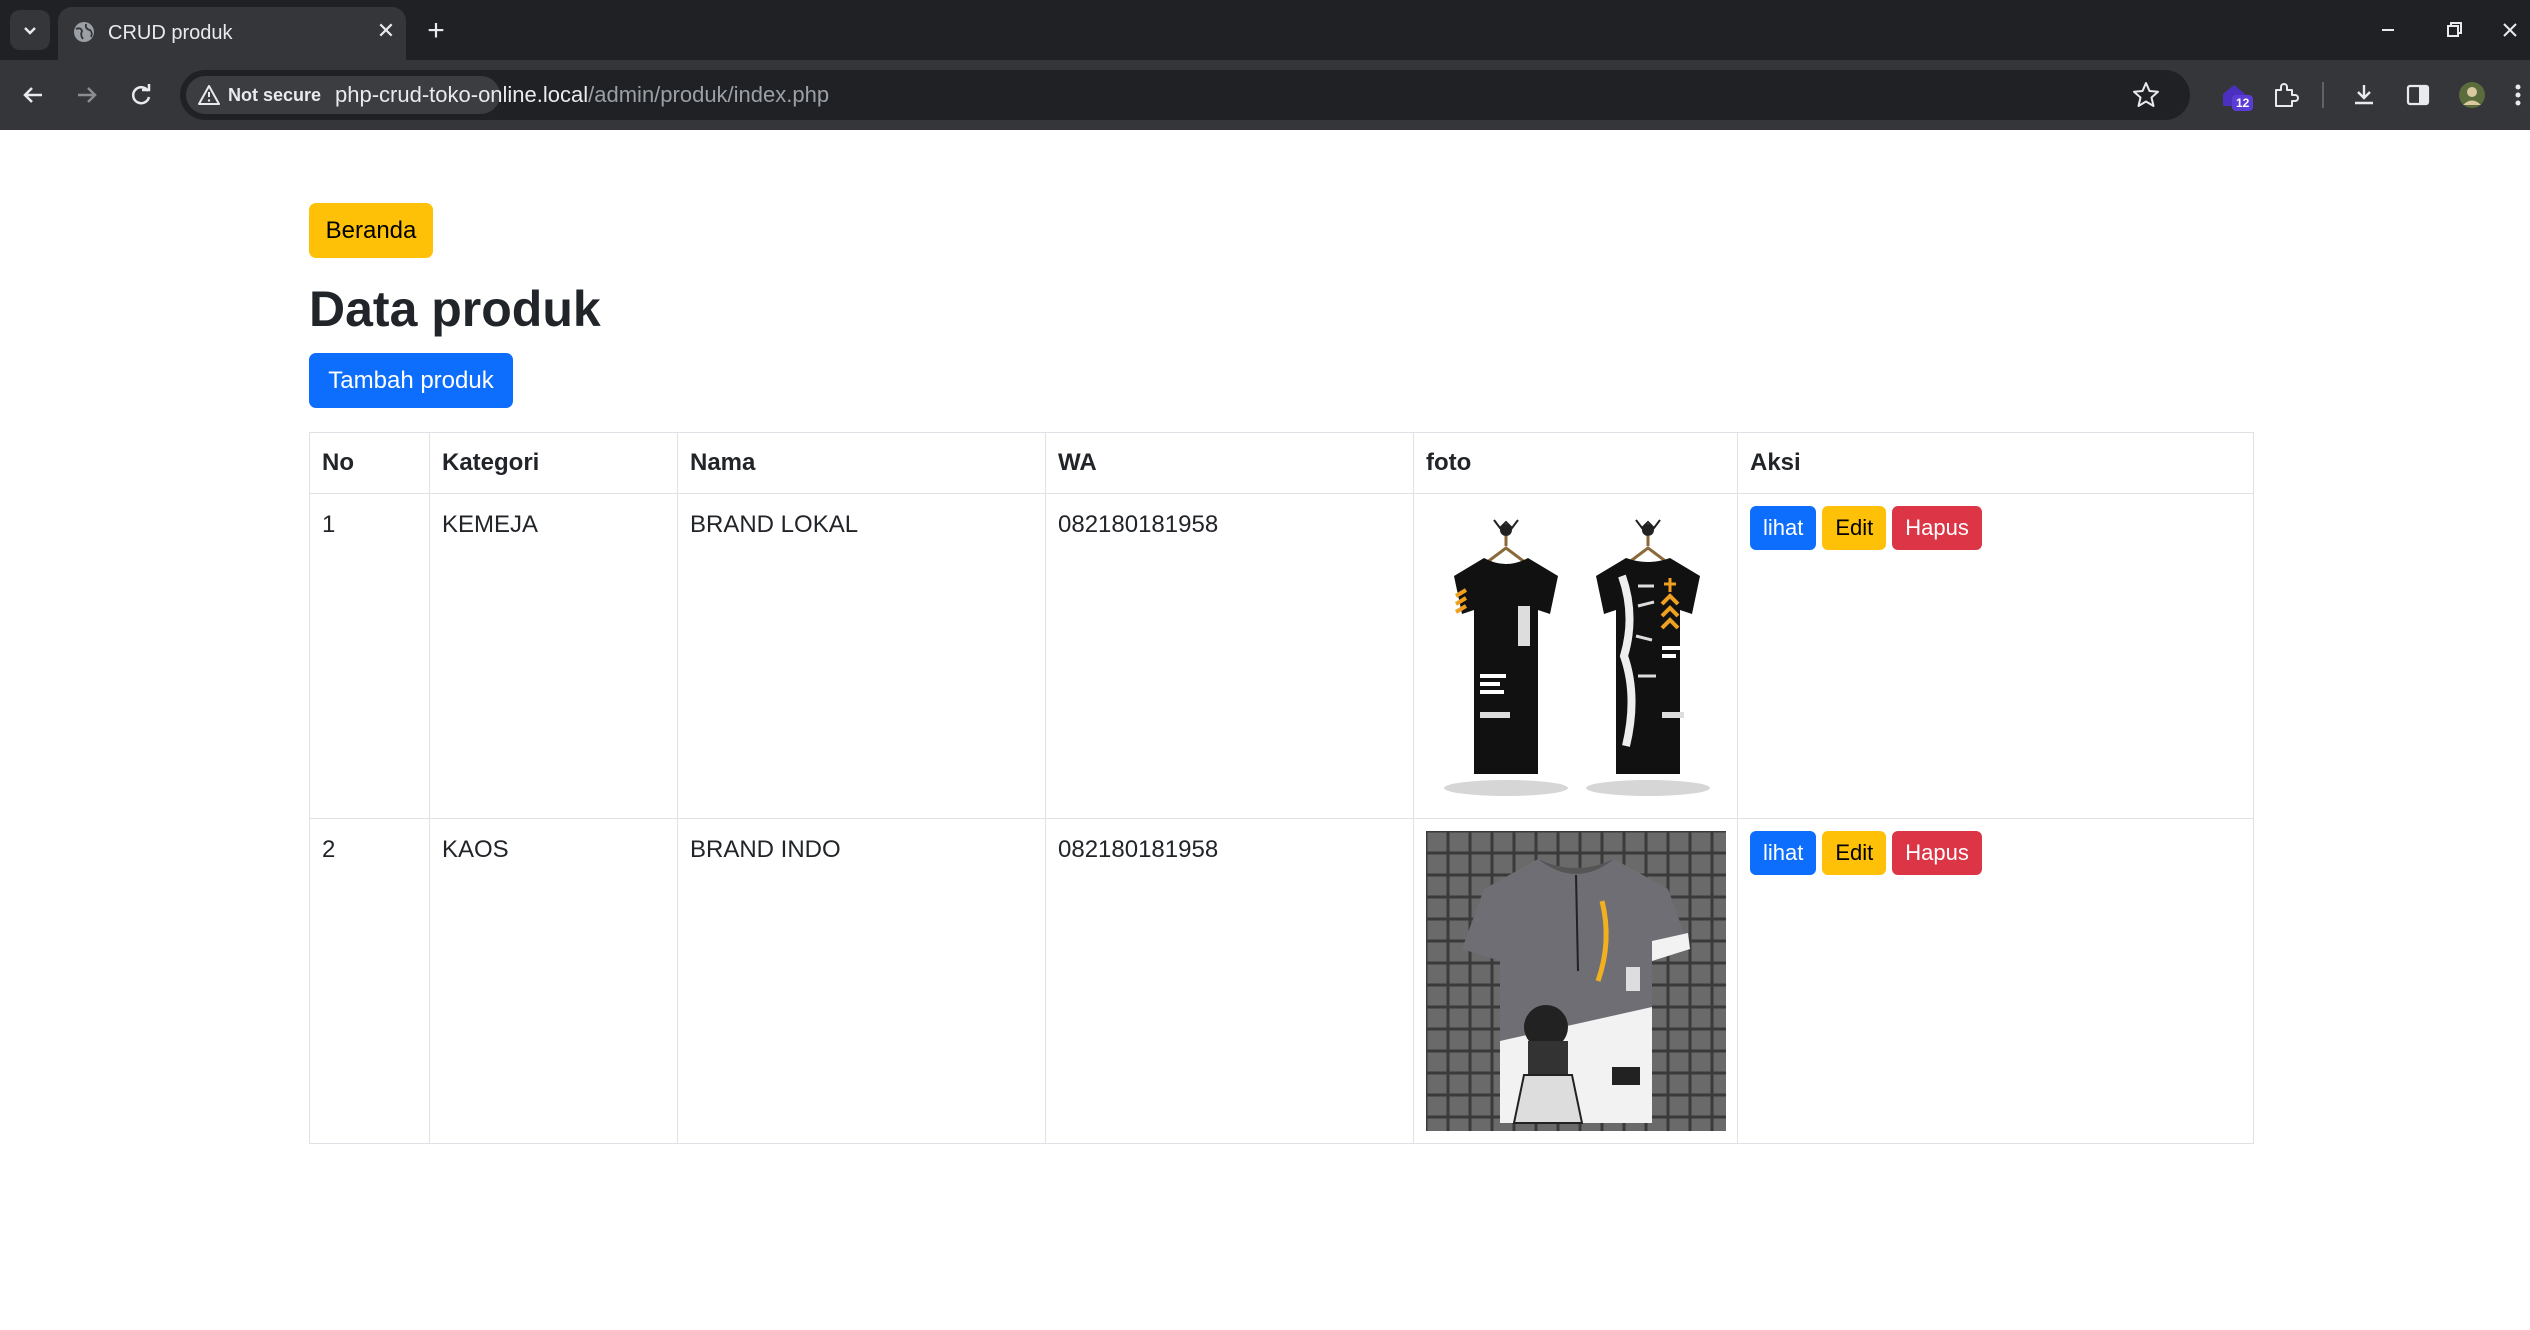 The width and height of the screenshot is (2530, 1330). I want to click on downloads-button, so click(2364, 95).